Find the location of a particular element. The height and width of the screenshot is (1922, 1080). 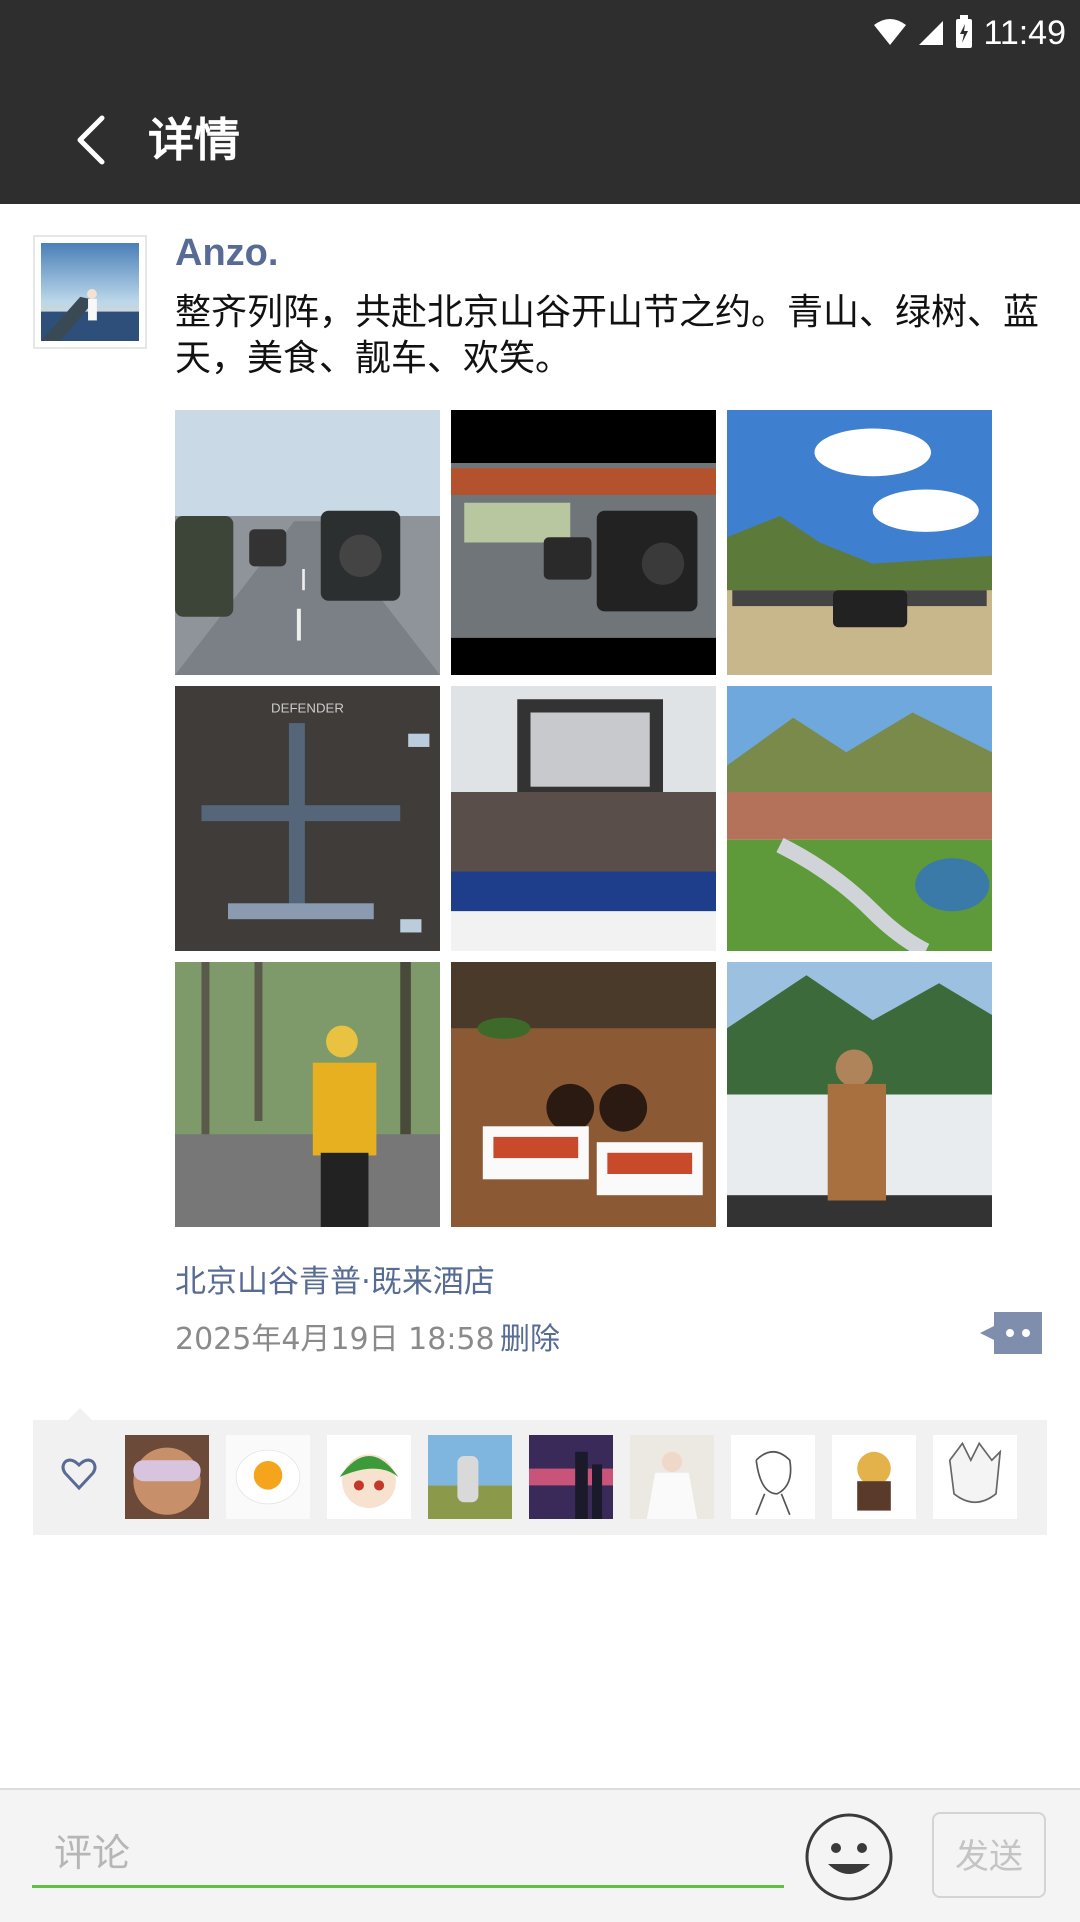

comment-input is located at coordinates (408, 1854).